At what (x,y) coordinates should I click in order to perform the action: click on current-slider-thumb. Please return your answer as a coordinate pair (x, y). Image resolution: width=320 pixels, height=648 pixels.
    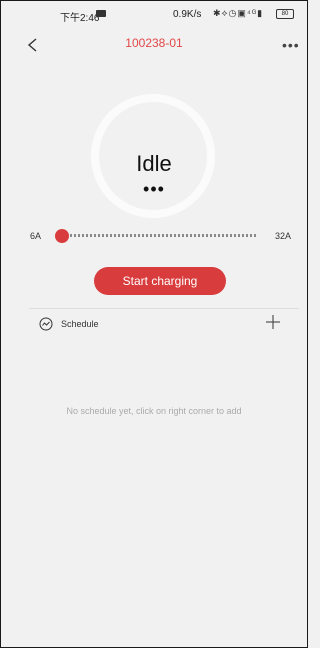
    Looking at the image, I should click on (62, 236).